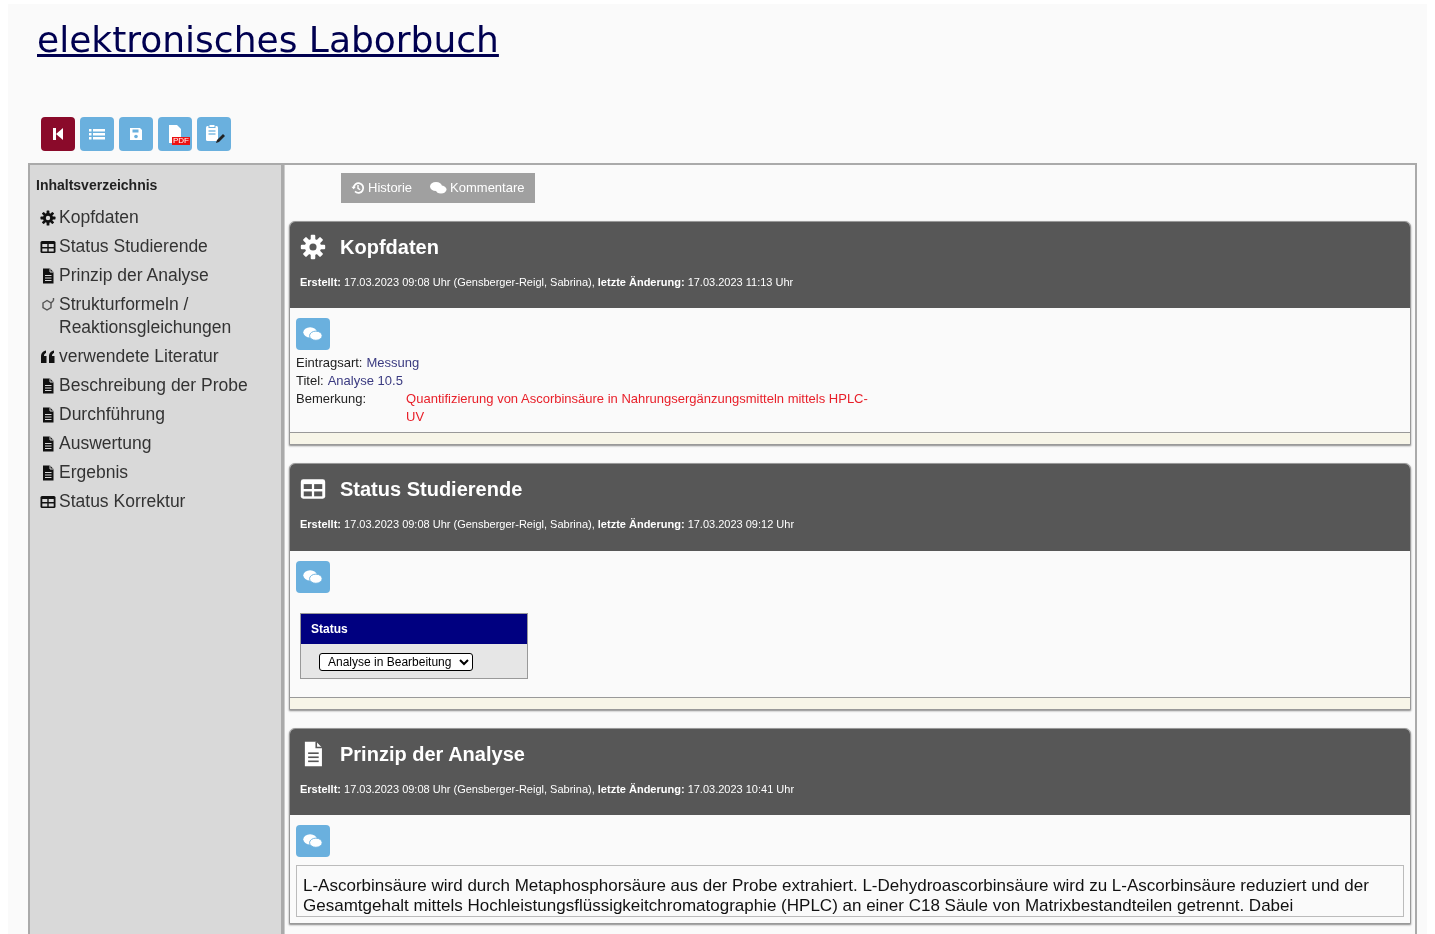 The width and height of the screenshot is (1435, 934). Describe the element at coordinates (331, 399) in the screenshot. I see `field-label: Bemerkung:` at that location.